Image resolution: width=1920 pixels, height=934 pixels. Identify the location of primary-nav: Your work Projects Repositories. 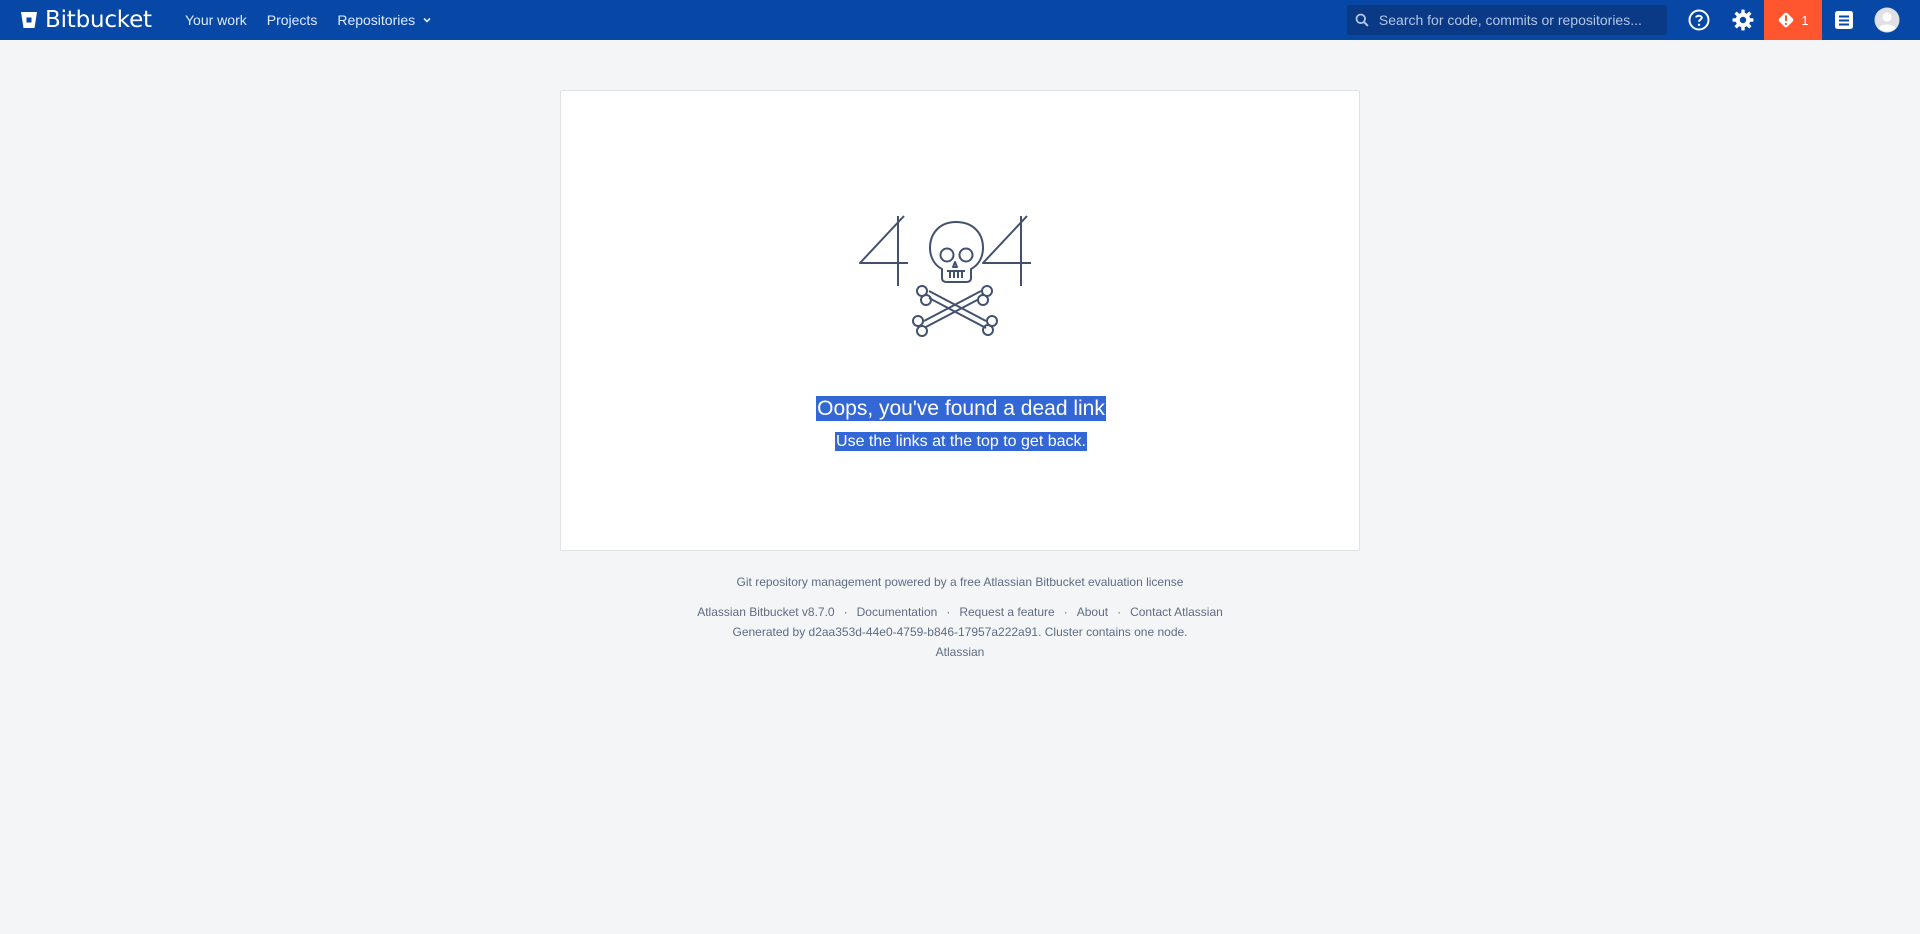
(308, 20).